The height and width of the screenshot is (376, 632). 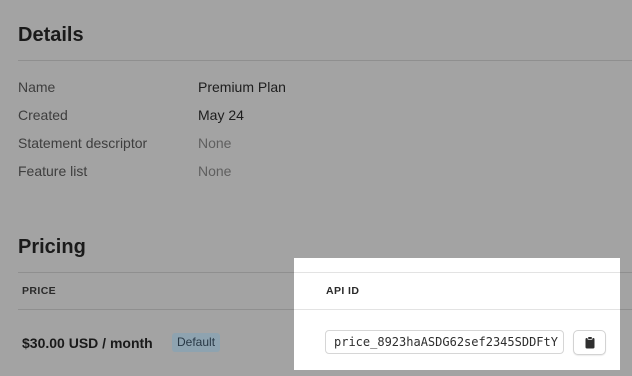 I want to click on statement-descriptor-value: None, so click(x=215, y=143).